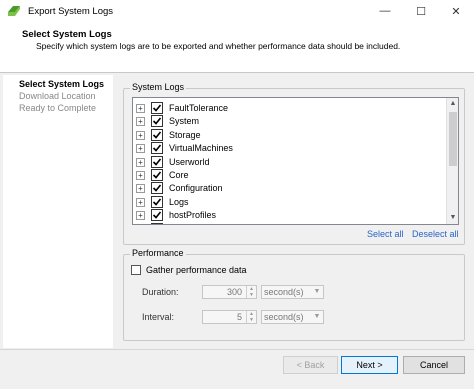 This screenshot has width=474, height=389. Describe the element at coordinates (71, 11) in the screenshot. I see `window-title: Export System Logs` at that location.